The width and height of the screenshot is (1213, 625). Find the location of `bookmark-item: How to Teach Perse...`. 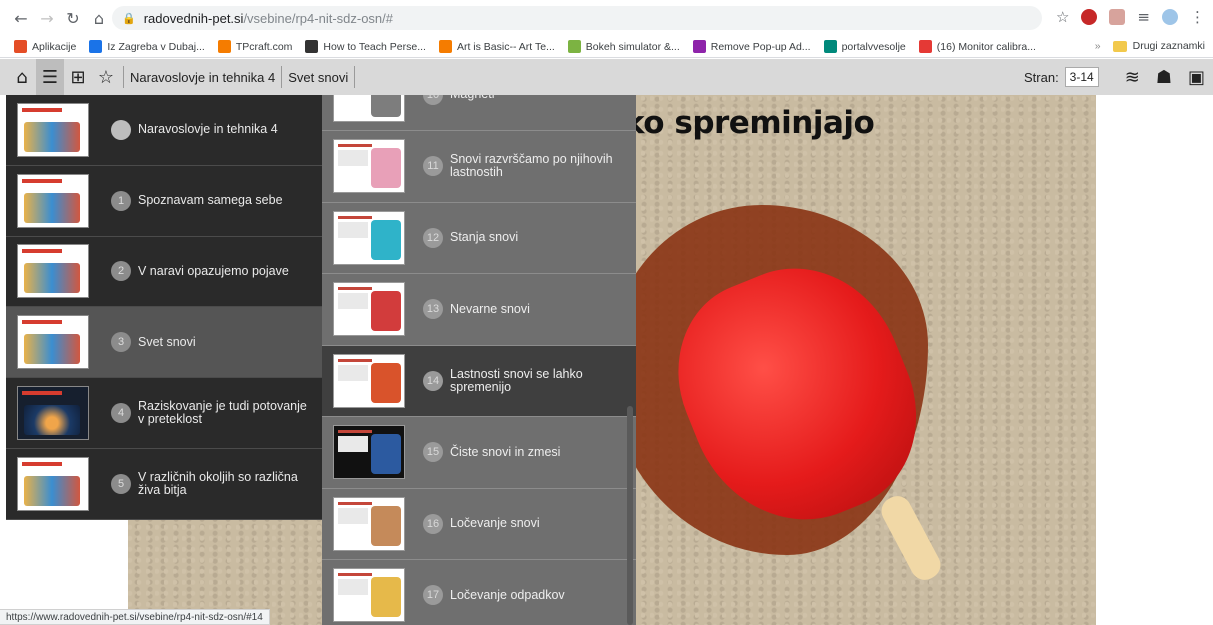

bookmark-item: How to Teach Perse... is located at coordinates (365, 46).